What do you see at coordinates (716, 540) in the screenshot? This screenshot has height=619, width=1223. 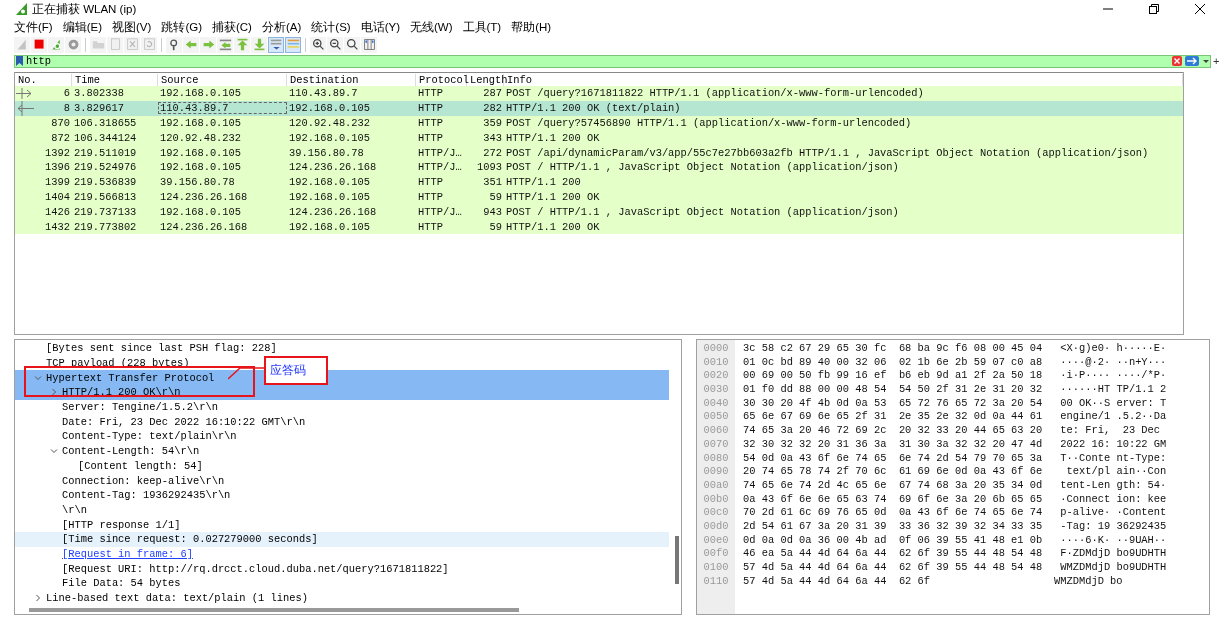 I see `offset-label: 00e0` at bounding box center [716, 540].